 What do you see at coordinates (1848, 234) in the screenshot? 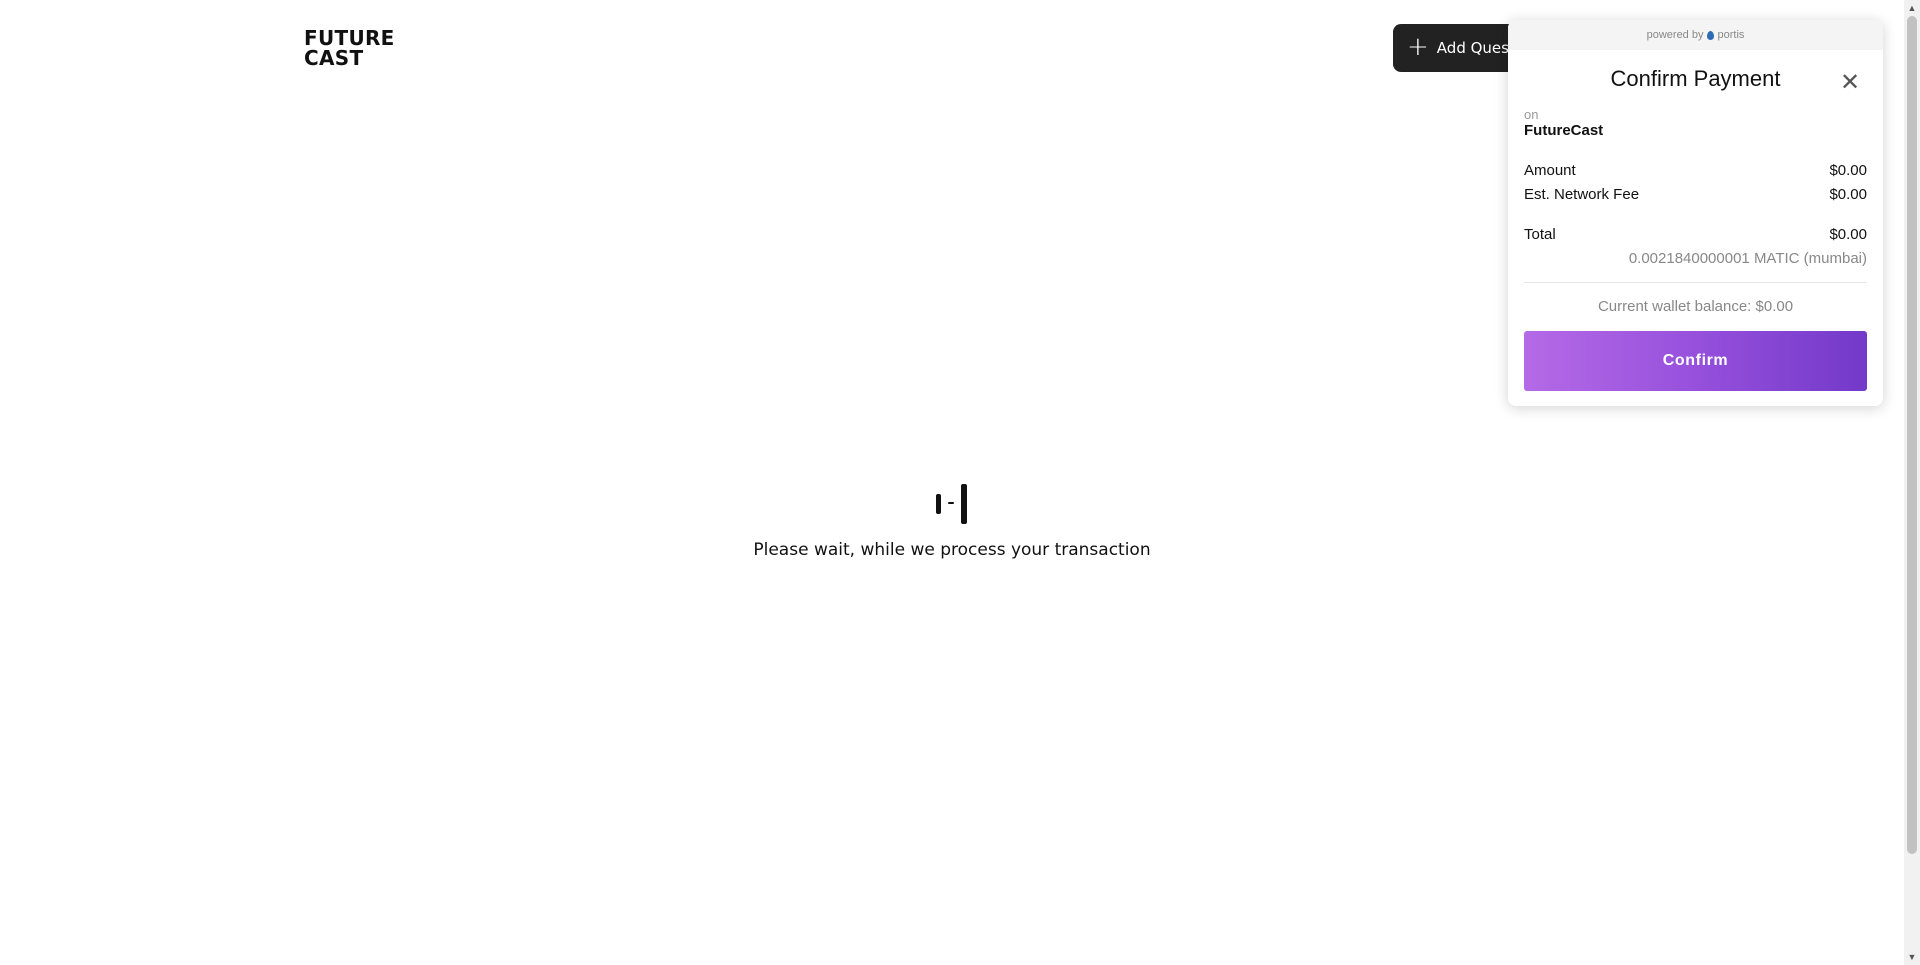
I see `total-value: $0.00` at bounding box center [1848, 234].